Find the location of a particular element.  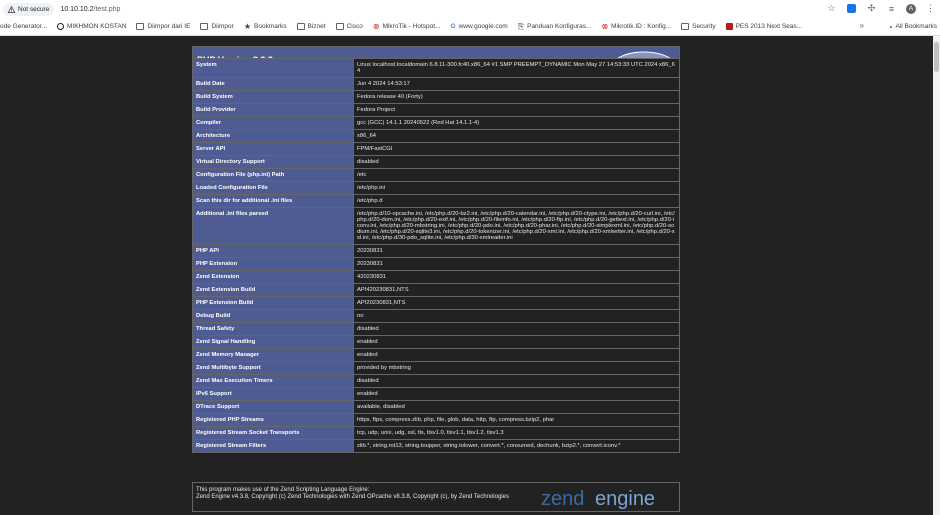

info-row: DTrace Support available, disabled is located at coordinates (436, 407).